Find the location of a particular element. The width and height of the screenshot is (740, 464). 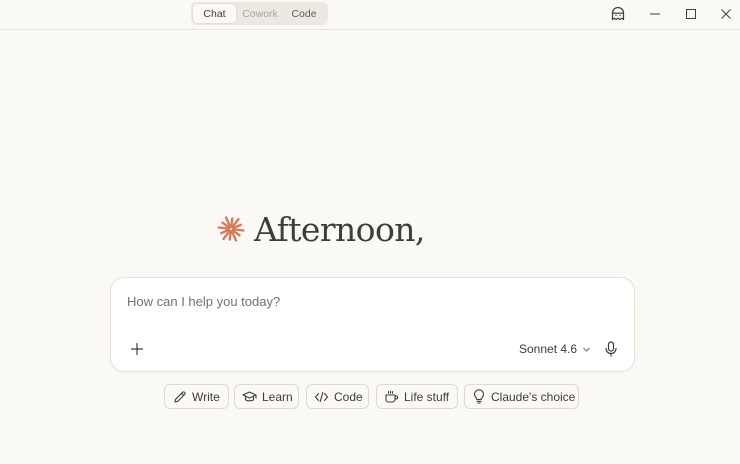

add-attachment-button is located at coordinates (137, 349).